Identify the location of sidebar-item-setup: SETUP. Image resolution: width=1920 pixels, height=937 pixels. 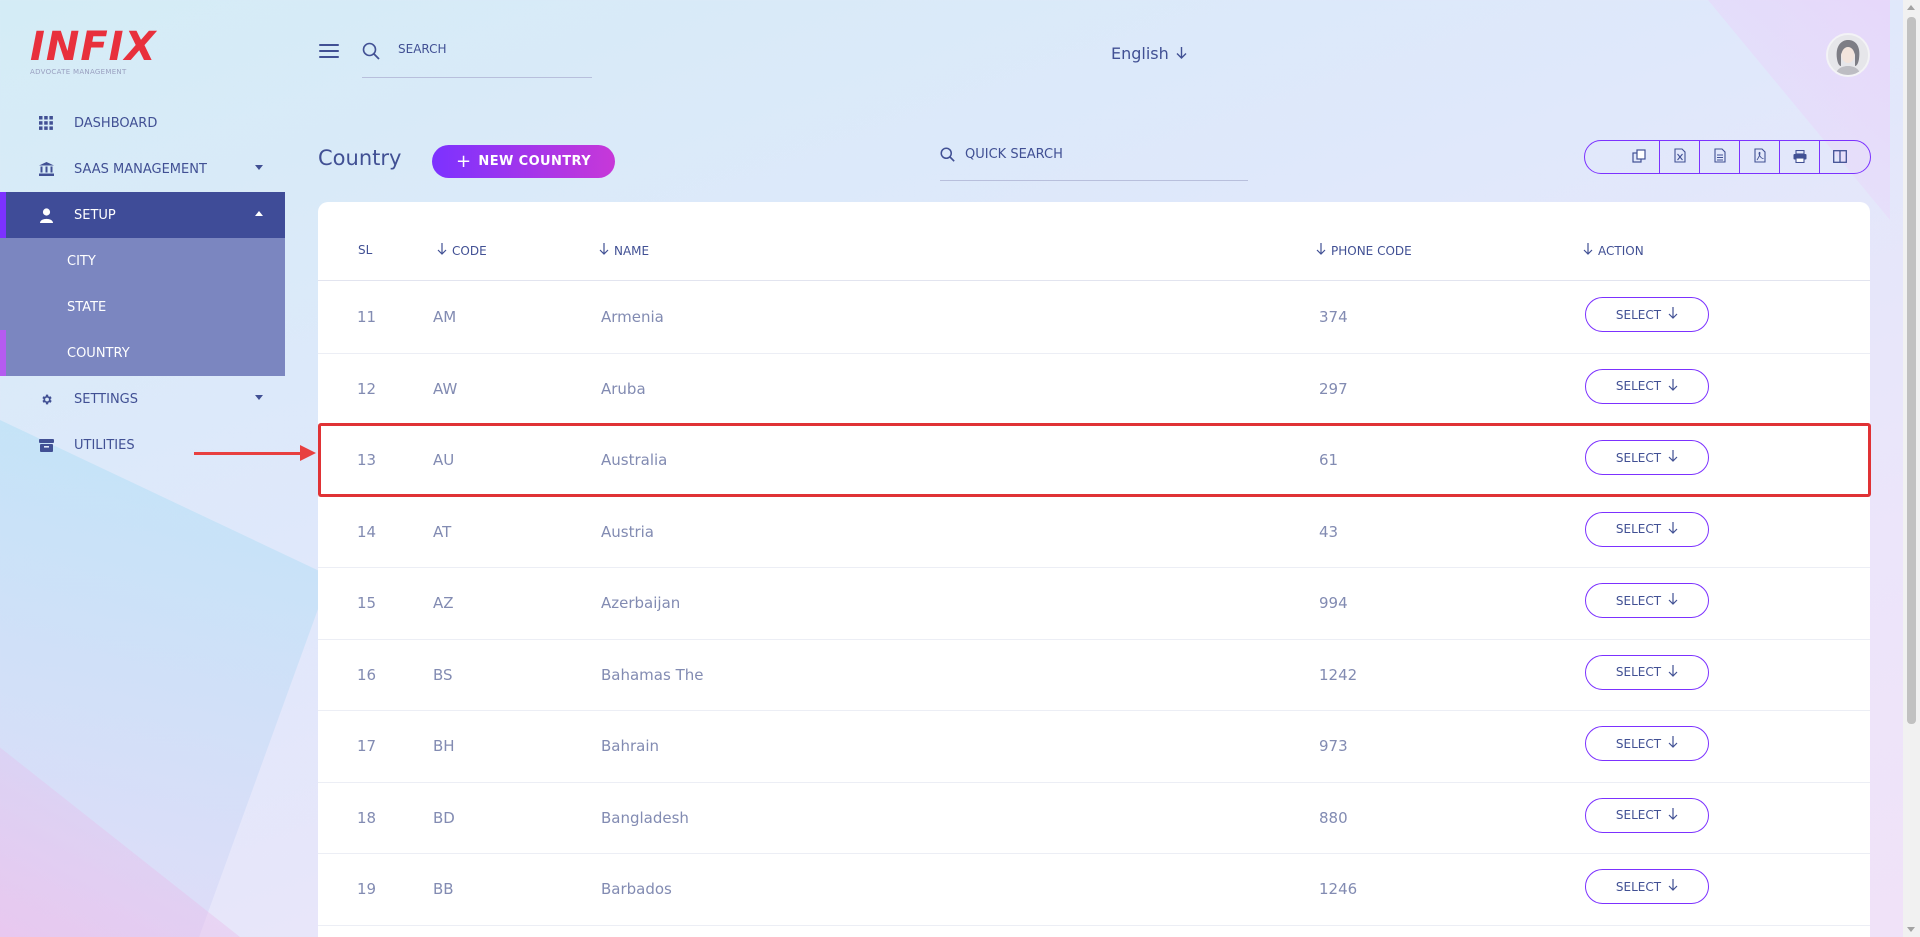
(142, 215).